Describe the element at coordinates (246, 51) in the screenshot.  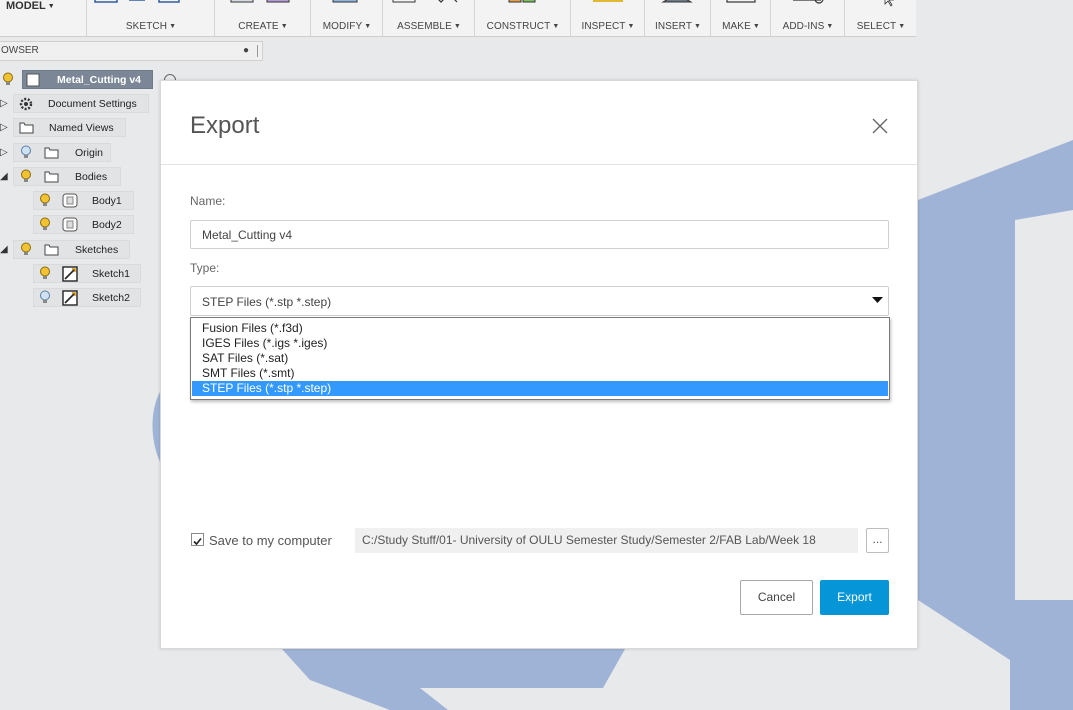
I see `collapse-icon: ●` at that location.